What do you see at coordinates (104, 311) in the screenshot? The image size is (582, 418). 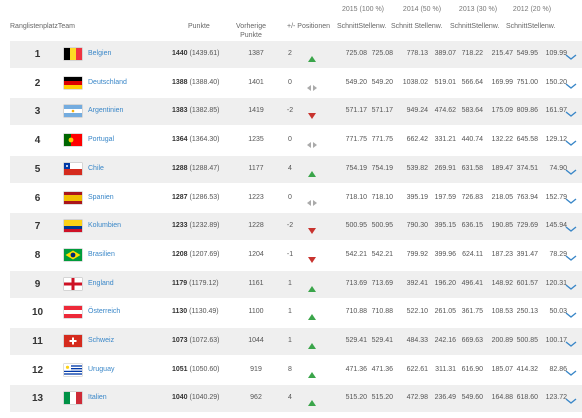 I see `team-link: Österreich` at bounding box center [104, 311].